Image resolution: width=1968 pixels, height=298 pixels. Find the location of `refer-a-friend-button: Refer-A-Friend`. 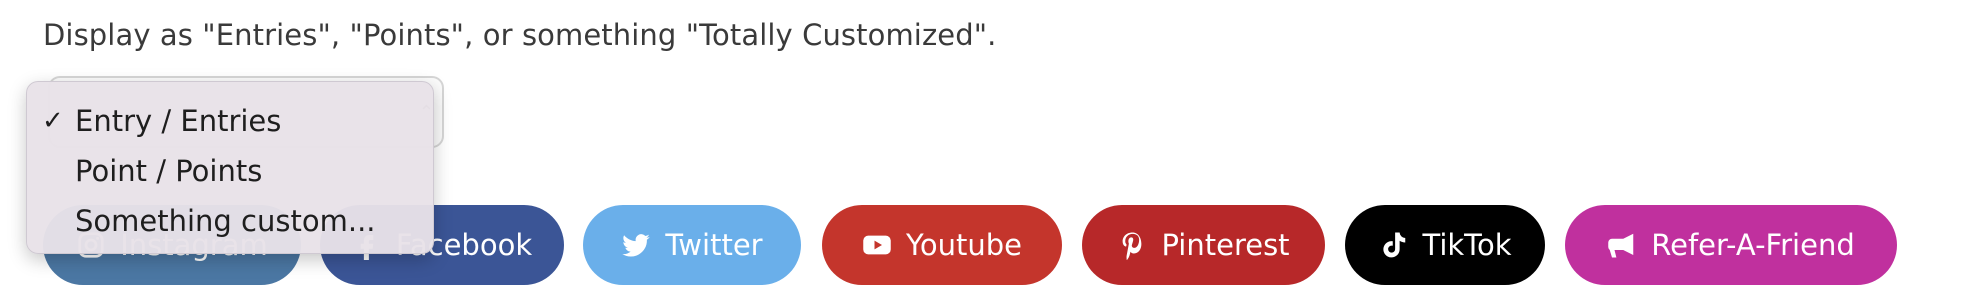

refer-a-friend-button: Refer-A-Friend is located at coordinates (1731, 245).